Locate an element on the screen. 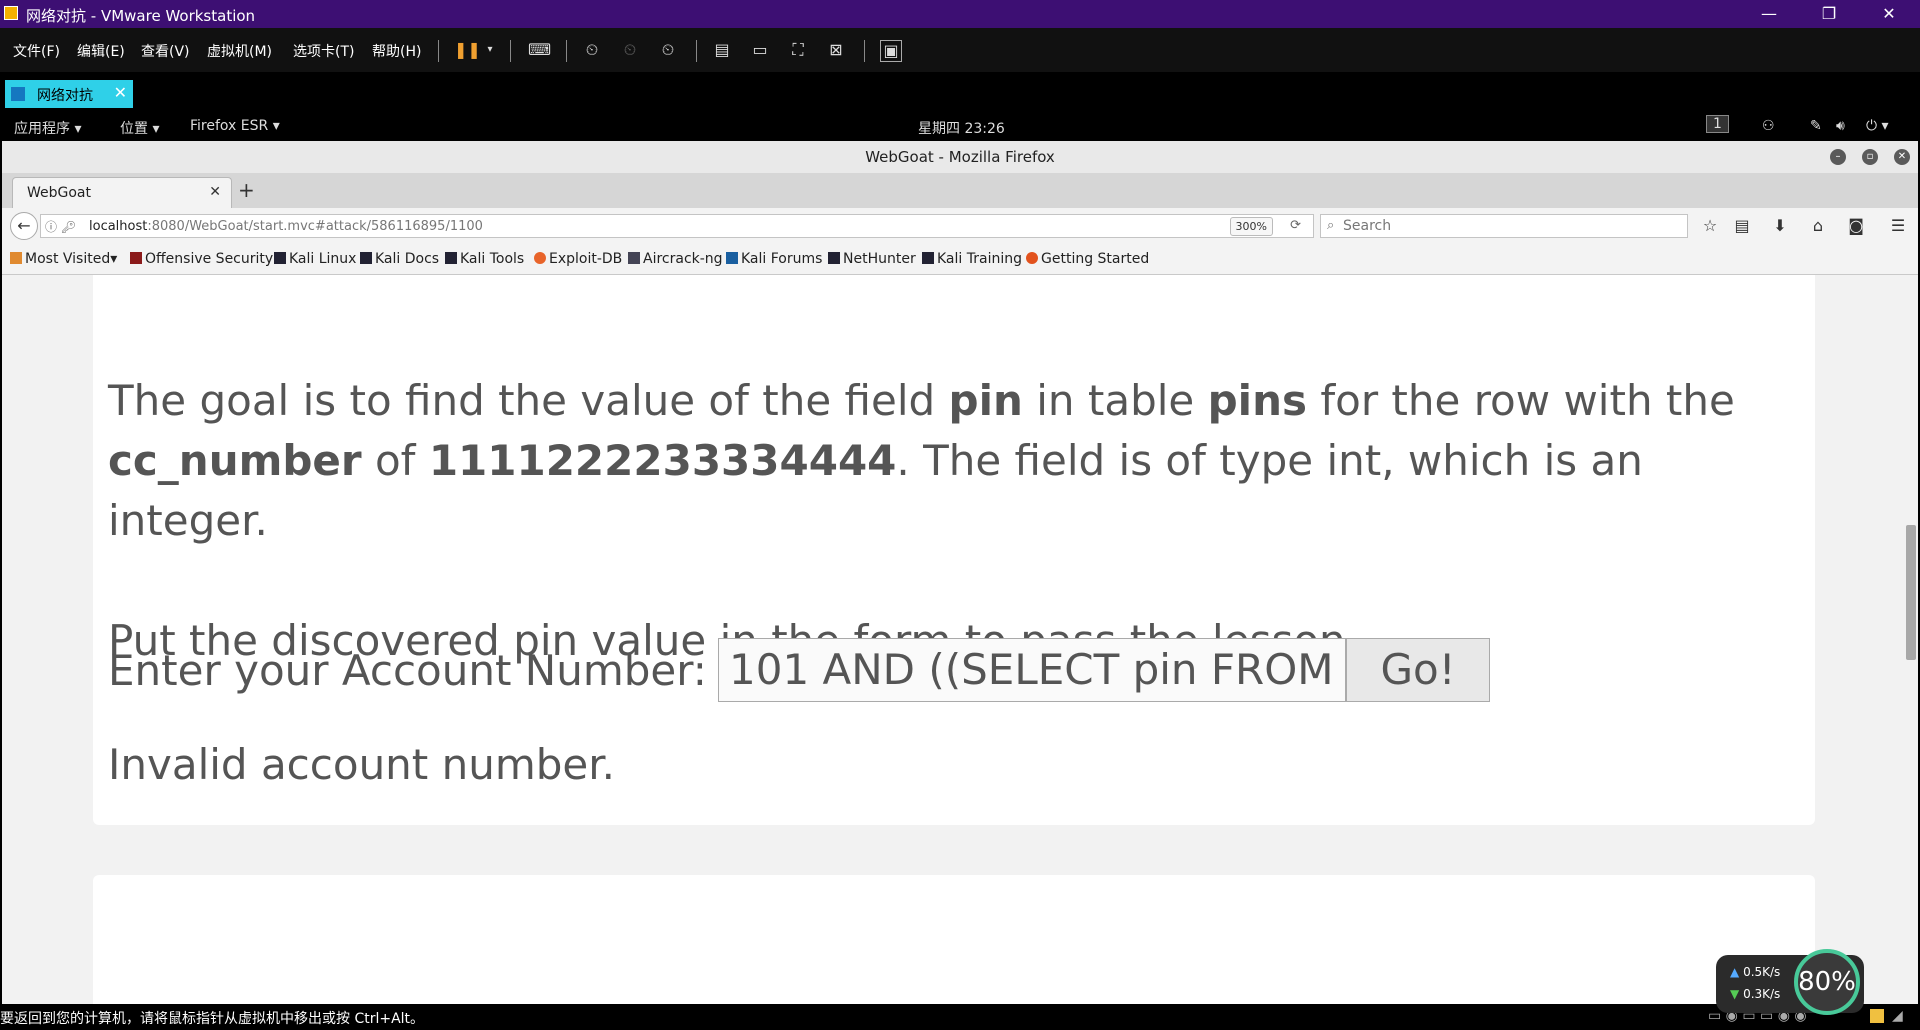 The image size is (1920, 1030). download-speed-value: 0.3K/s is located at coordinates (1762, 994).